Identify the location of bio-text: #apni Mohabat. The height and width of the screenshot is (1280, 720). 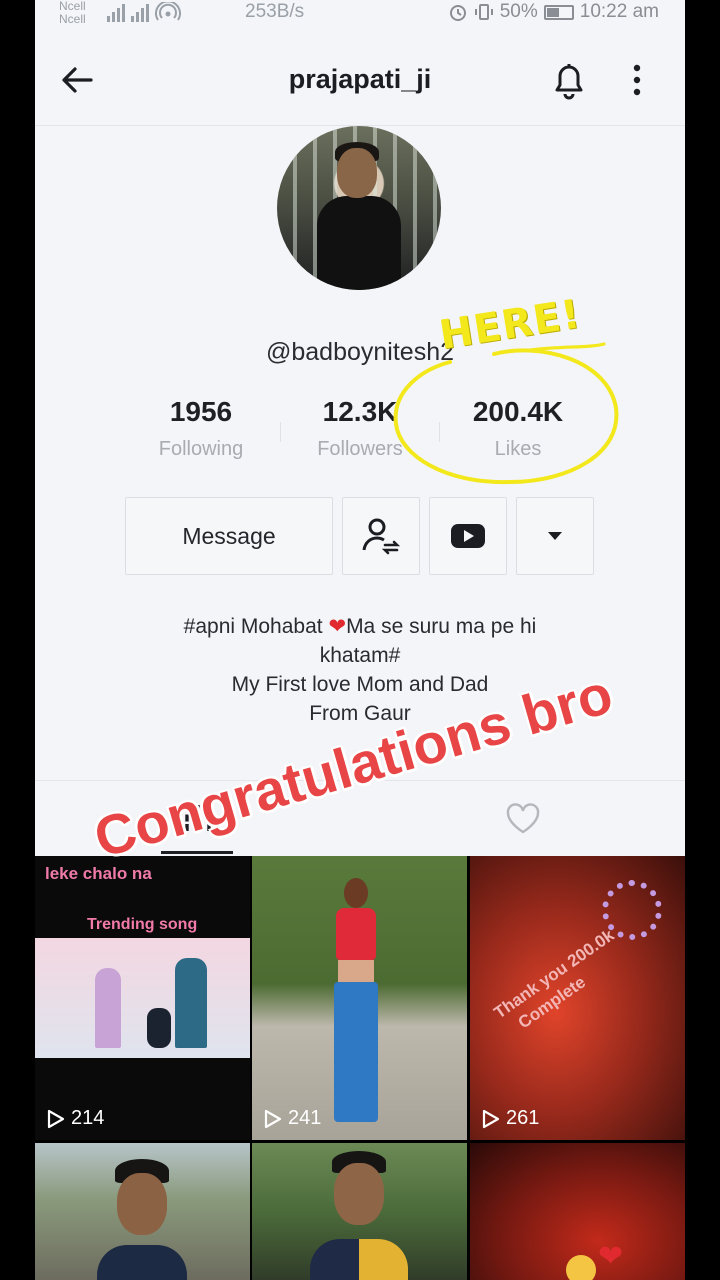
(256, 626).